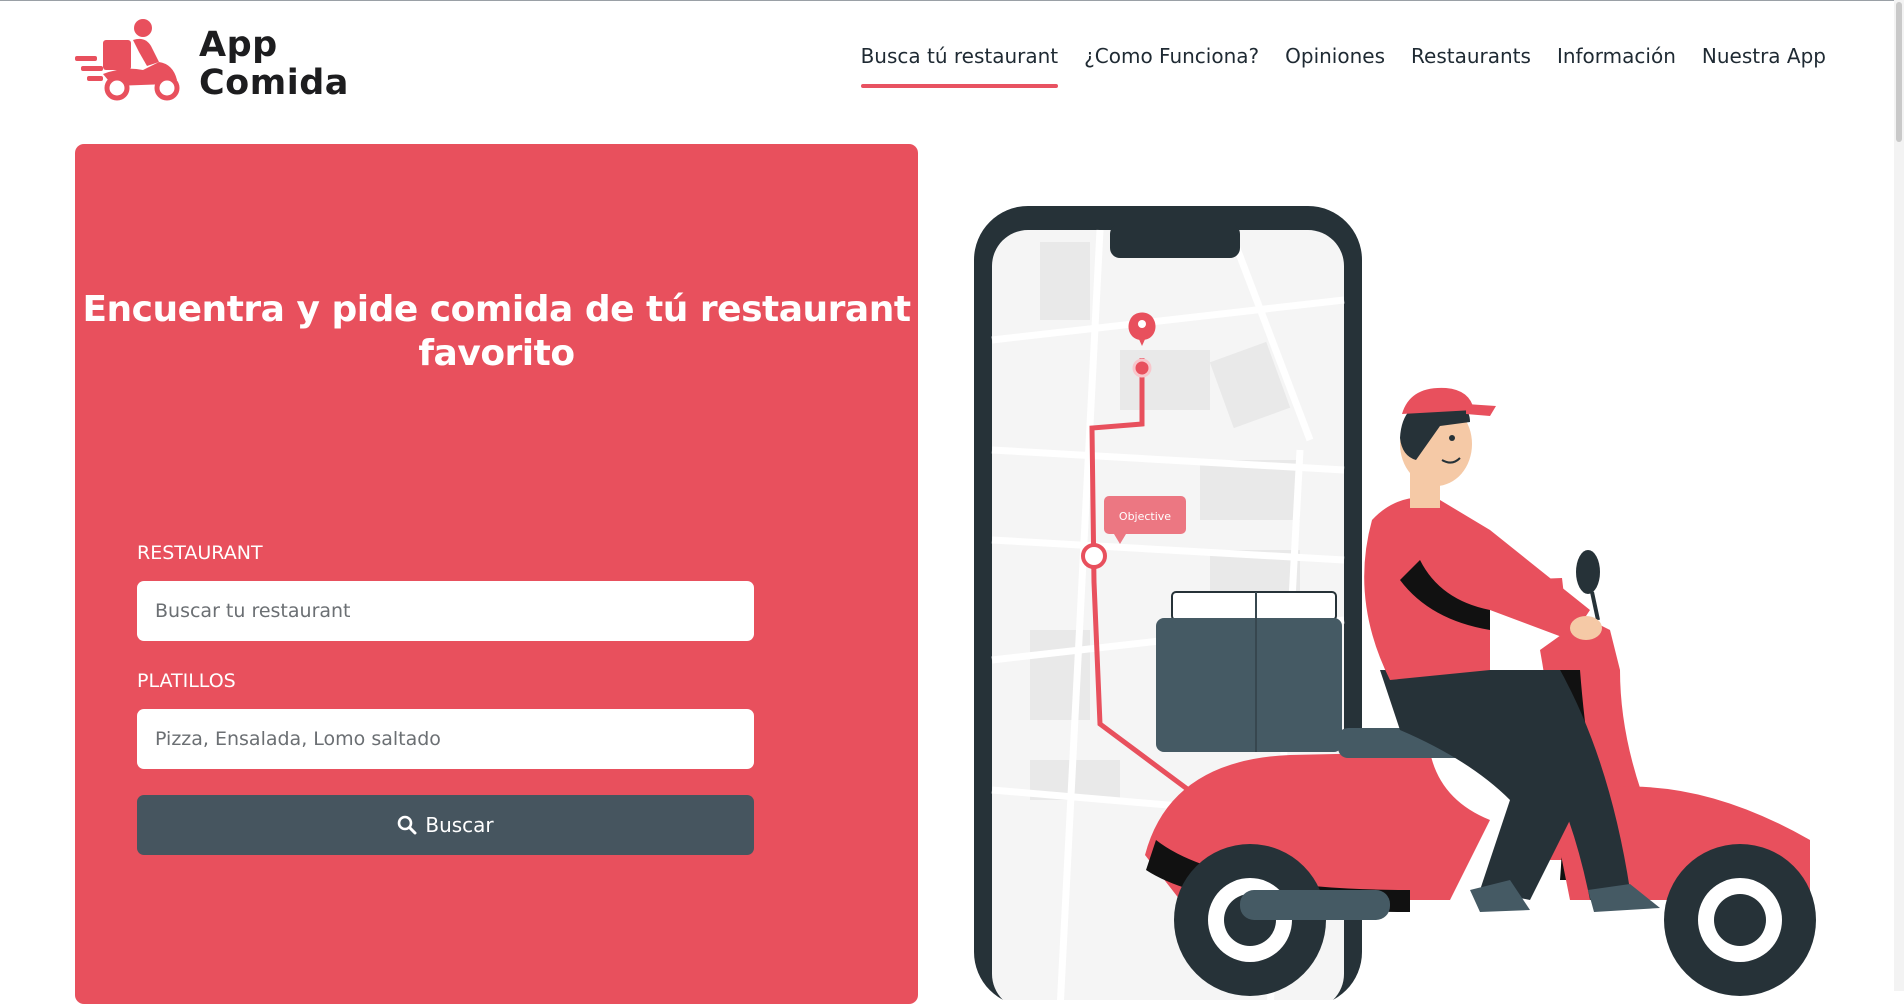  Describe the element at coordinates (127, 60) in the screenshot. I see `delivery-scooter-logo-icon` at that location.